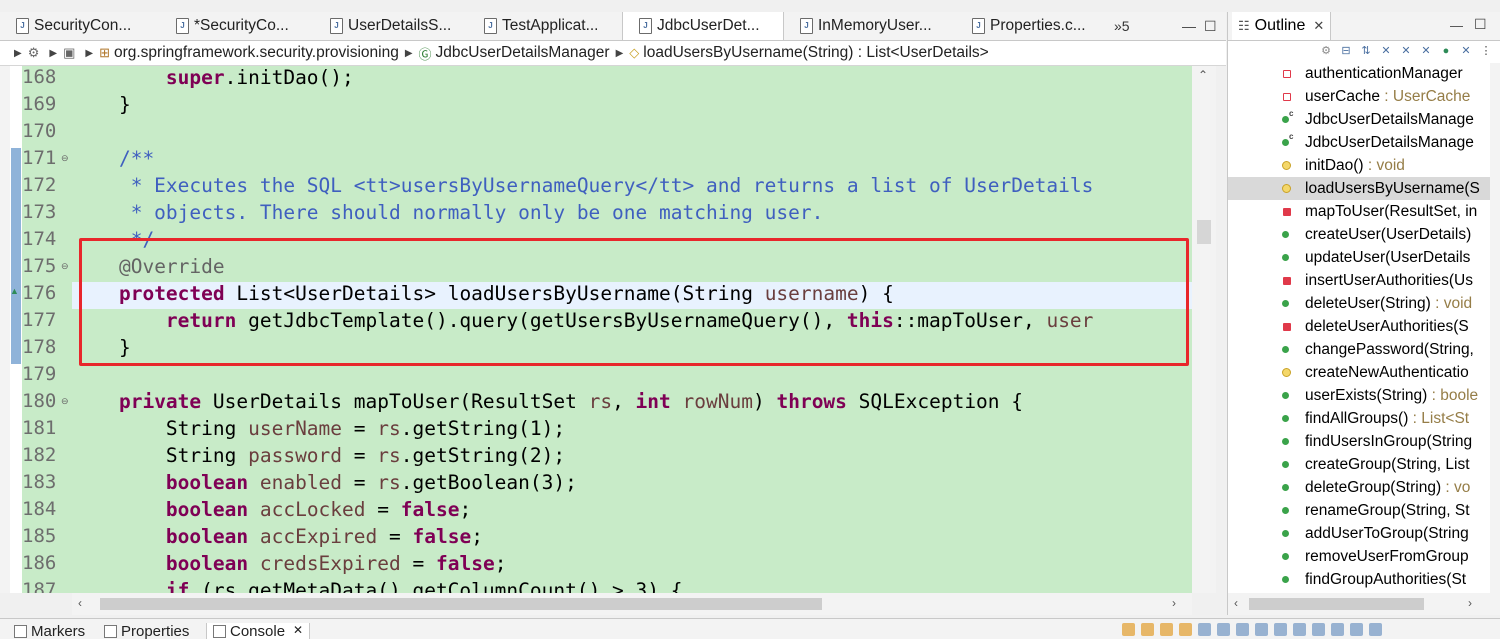  I want to click on code-line: /**, so click(113, 158).